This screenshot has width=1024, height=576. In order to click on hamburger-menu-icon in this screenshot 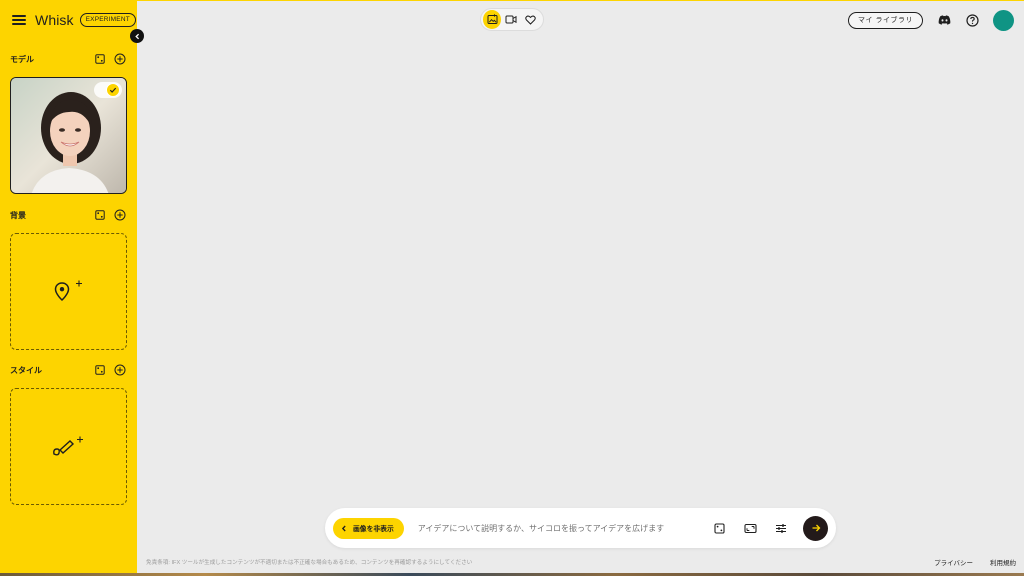, I will do `click(19, 20)`.